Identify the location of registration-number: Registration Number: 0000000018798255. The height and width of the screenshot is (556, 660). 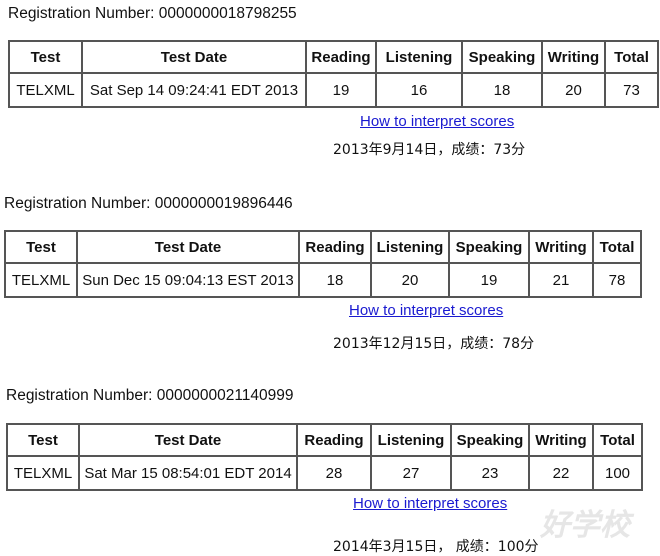
(152, 13).